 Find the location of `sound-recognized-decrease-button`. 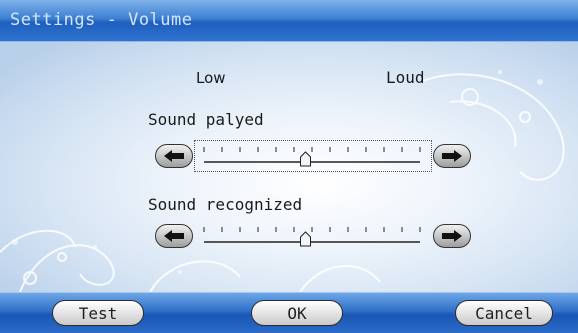

sound-recognized-decrease-button is located at coordinates (174, 236).